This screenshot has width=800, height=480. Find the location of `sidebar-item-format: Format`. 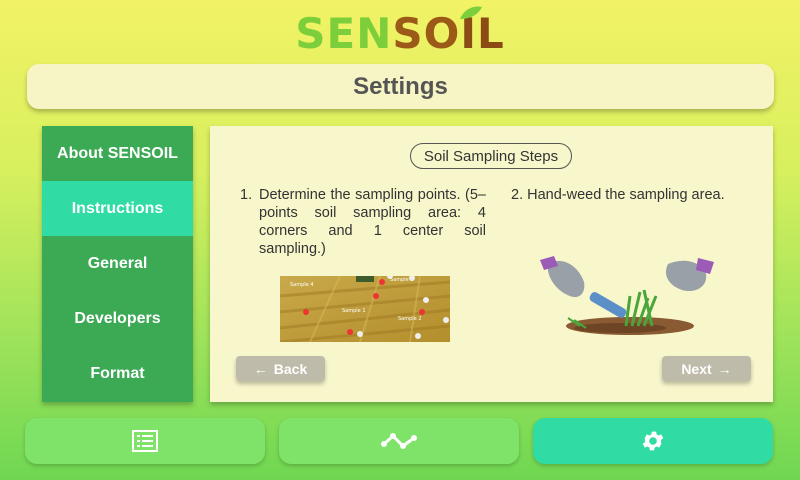

sidebar-item-format: Format is located at coordinates (117, 374).